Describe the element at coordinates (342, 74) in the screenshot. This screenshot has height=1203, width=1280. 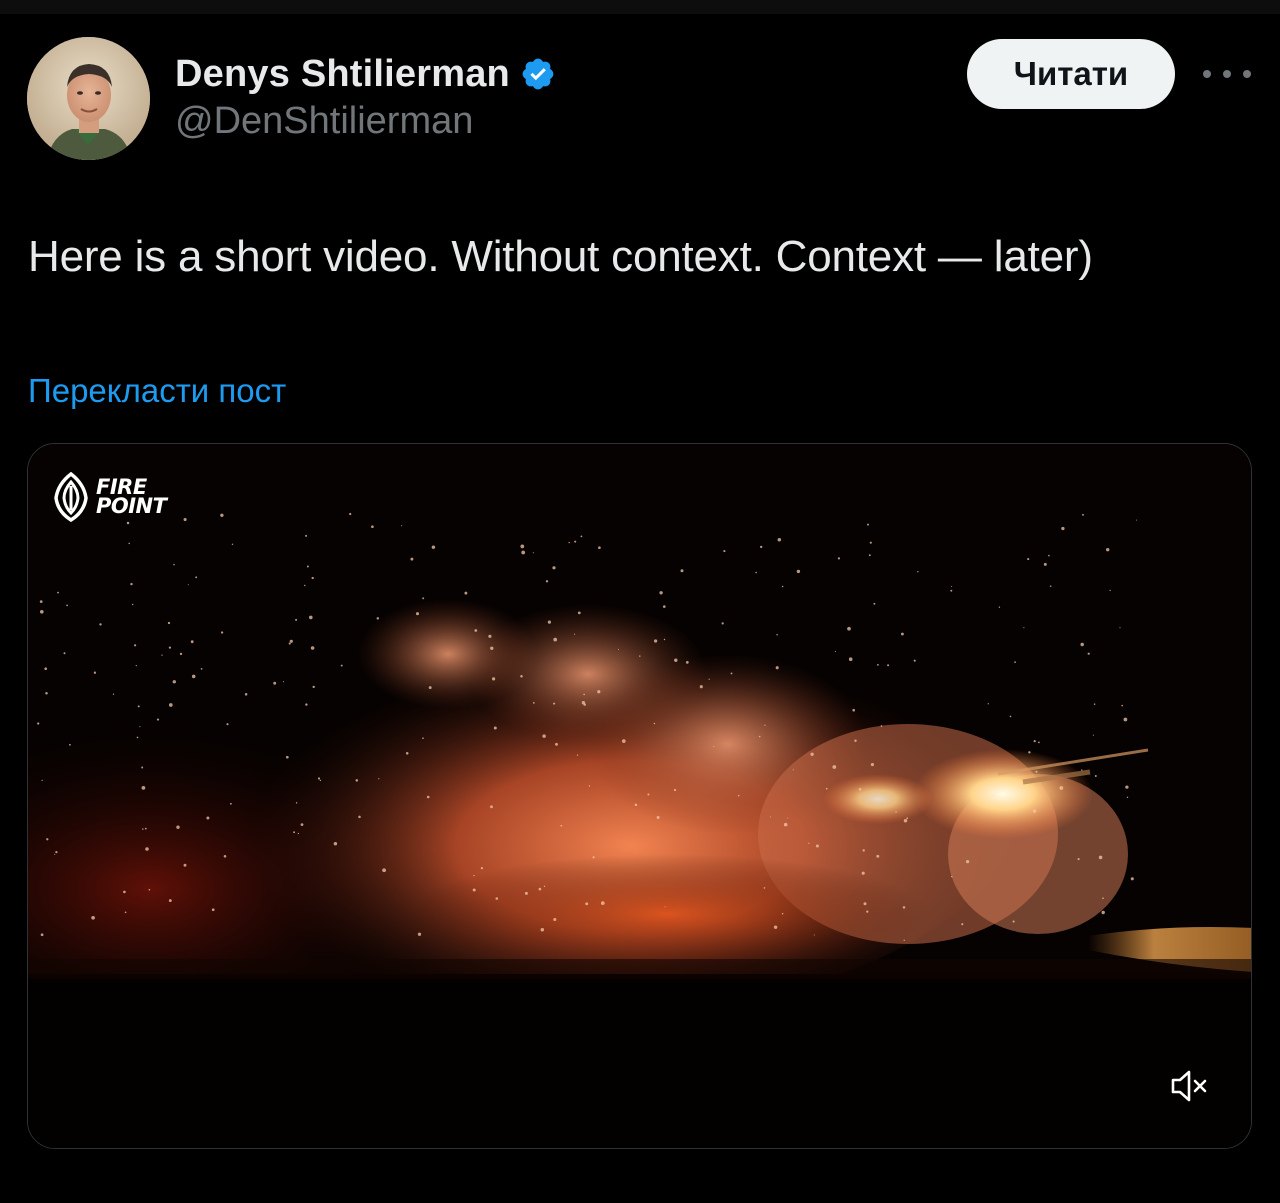
I see `author-display-name: Denys Shtilierman` at that location.